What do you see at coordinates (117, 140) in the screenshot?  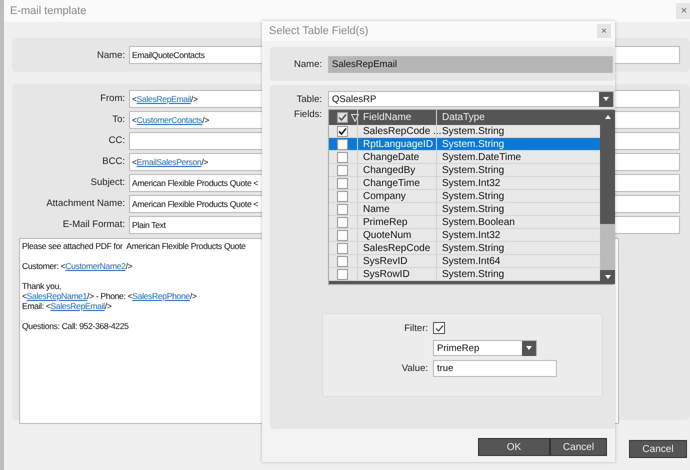 I see `field-label: CC:` at bounding box center [117, 140].